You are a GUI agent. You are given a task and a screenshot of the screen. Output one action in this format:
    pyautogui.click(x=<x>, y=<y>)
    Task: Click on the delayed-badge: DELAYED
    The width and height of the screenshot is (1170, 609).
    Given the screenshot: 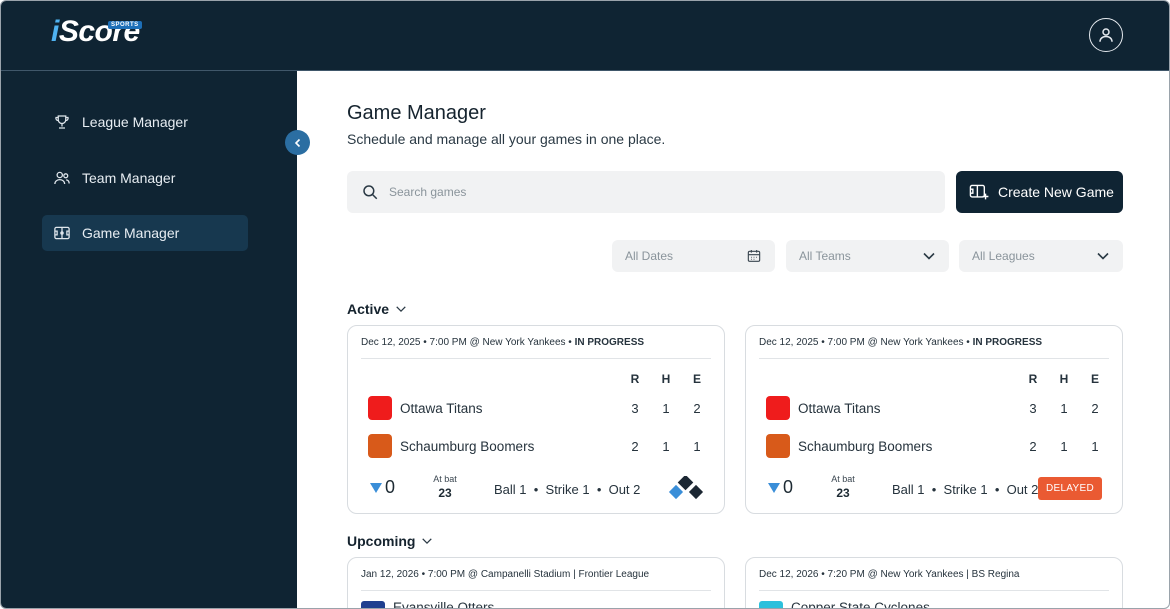 What is the action you would take?
    pyautogui.click(x=1069, y=488)
    